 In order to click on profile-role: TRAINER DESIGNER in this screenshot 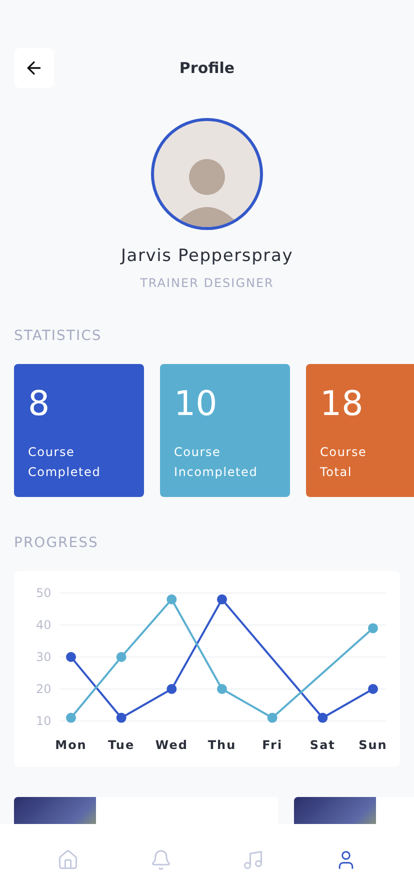, I will do `click(207, 283)`.